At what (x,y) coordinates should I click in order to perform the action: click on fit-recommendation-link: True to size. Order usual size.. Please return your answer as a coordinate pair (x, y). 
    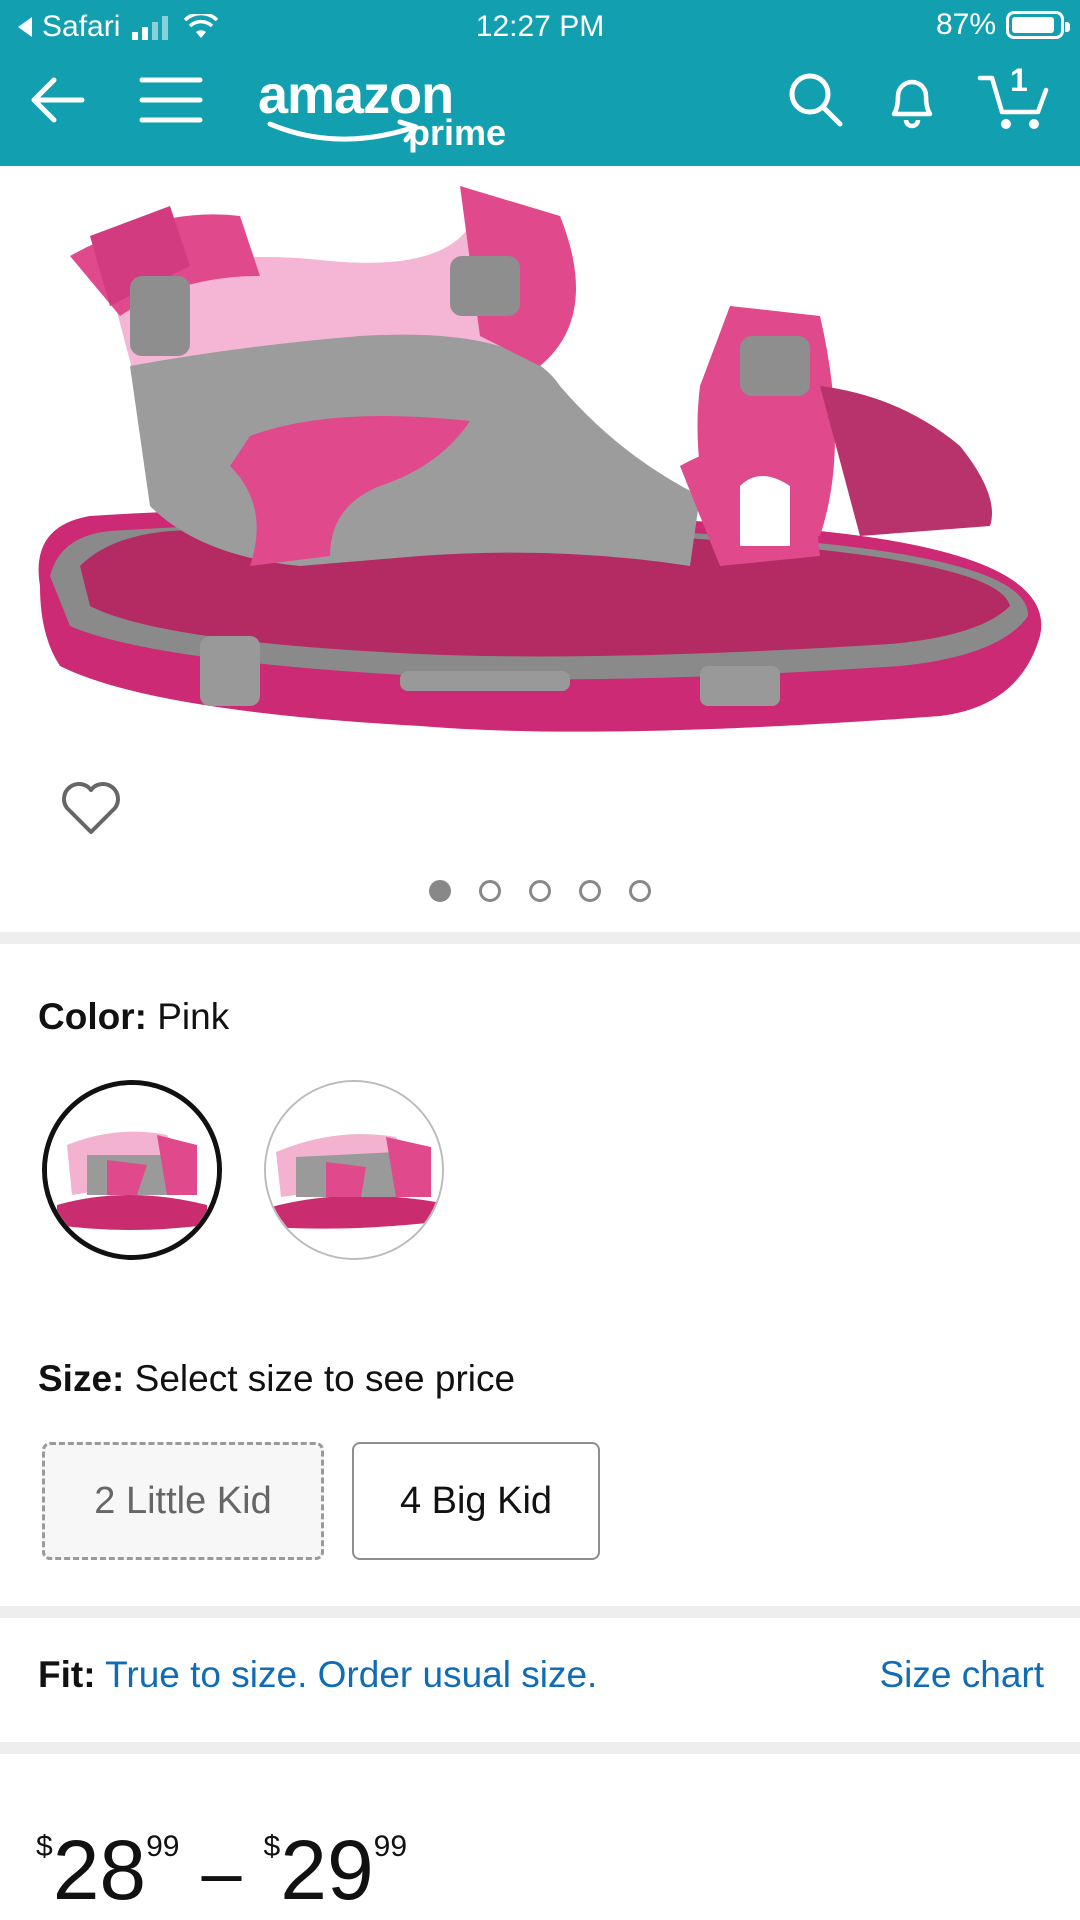
    Looking at the image, I should click on (351, 1674).